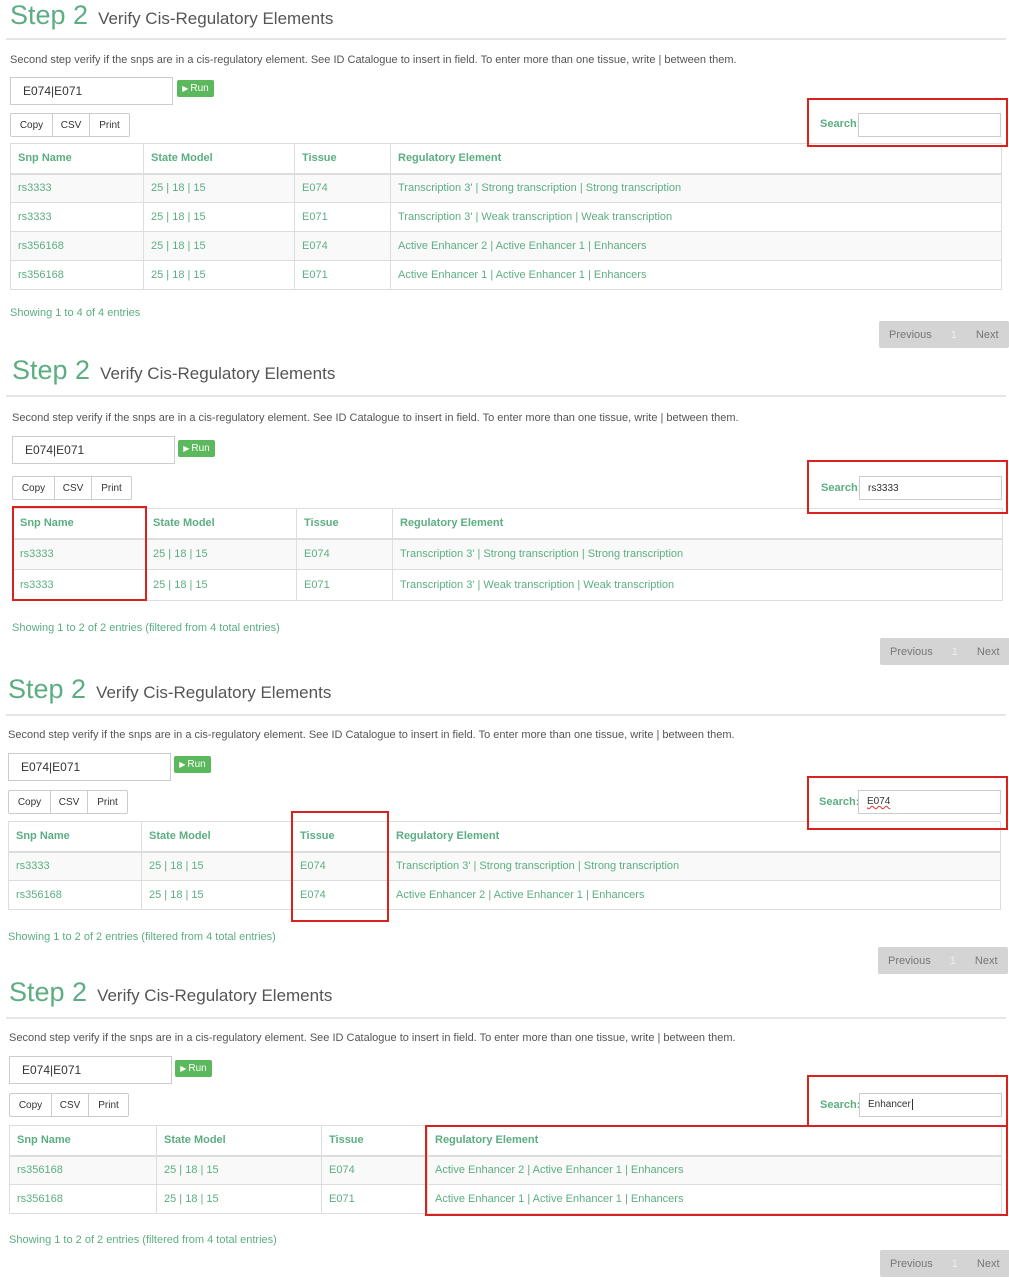 The height and width of the screenshot is (1281, 1009). I want to click on heading-divider, so click(506, 39).